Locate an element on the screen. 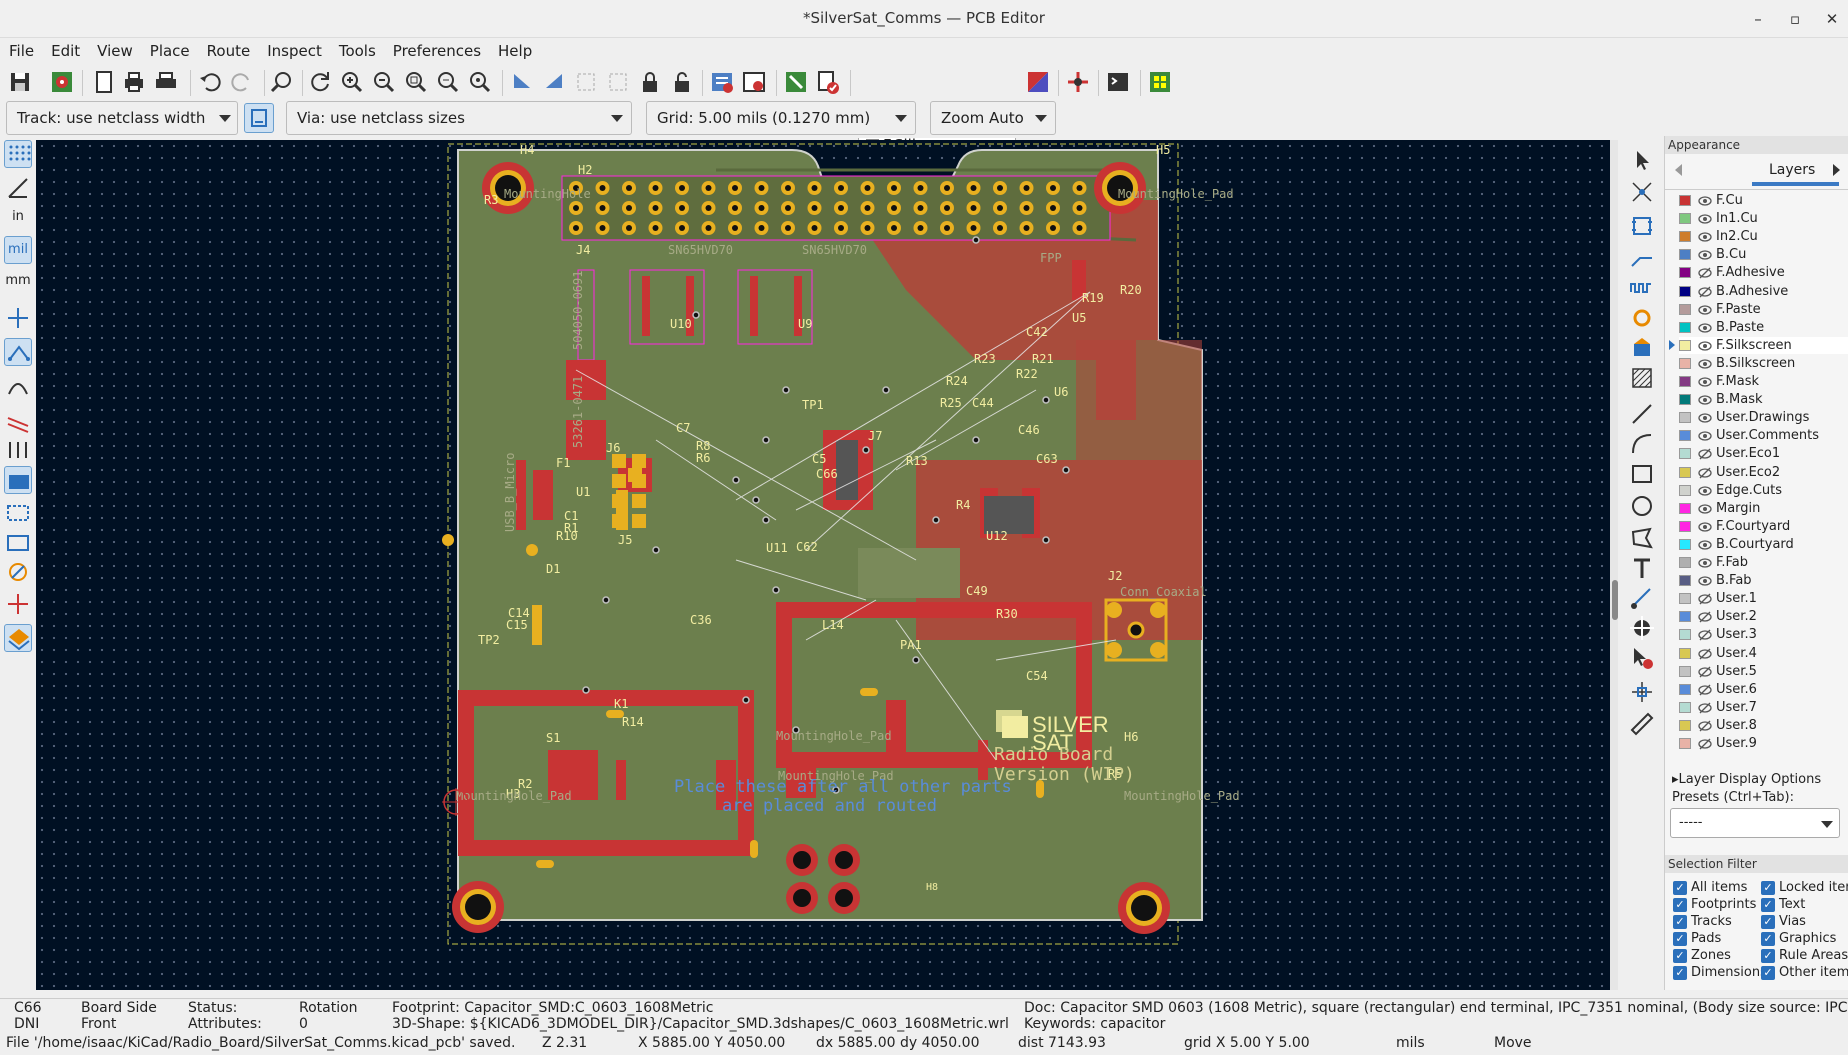  layer-row: B.Adhesive is located at coordinates (1763, 291).